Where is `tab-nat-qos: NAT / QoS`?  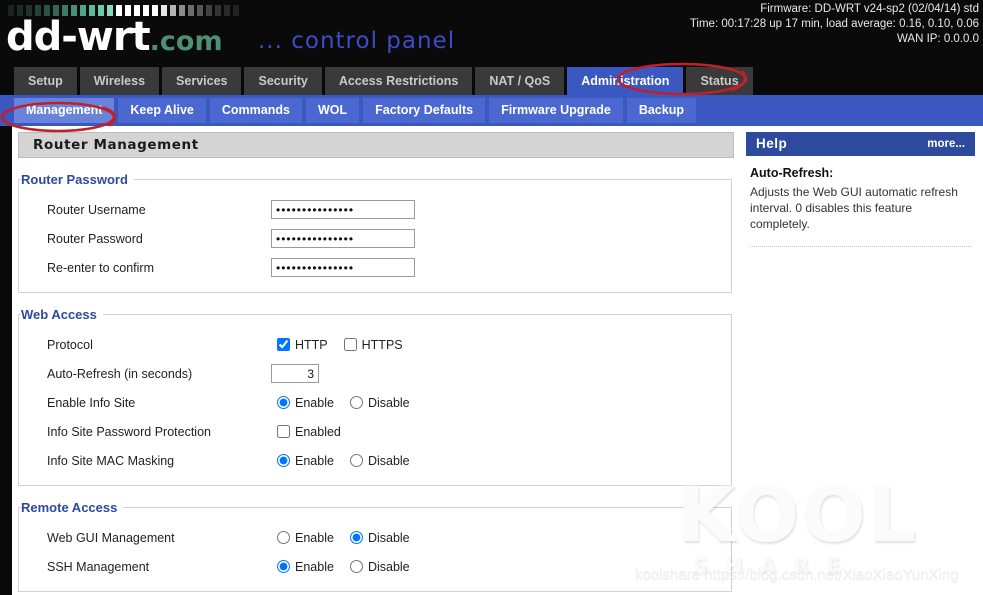 tab-nat-qos: NAT / QoS is located at coordinates (520, 81).